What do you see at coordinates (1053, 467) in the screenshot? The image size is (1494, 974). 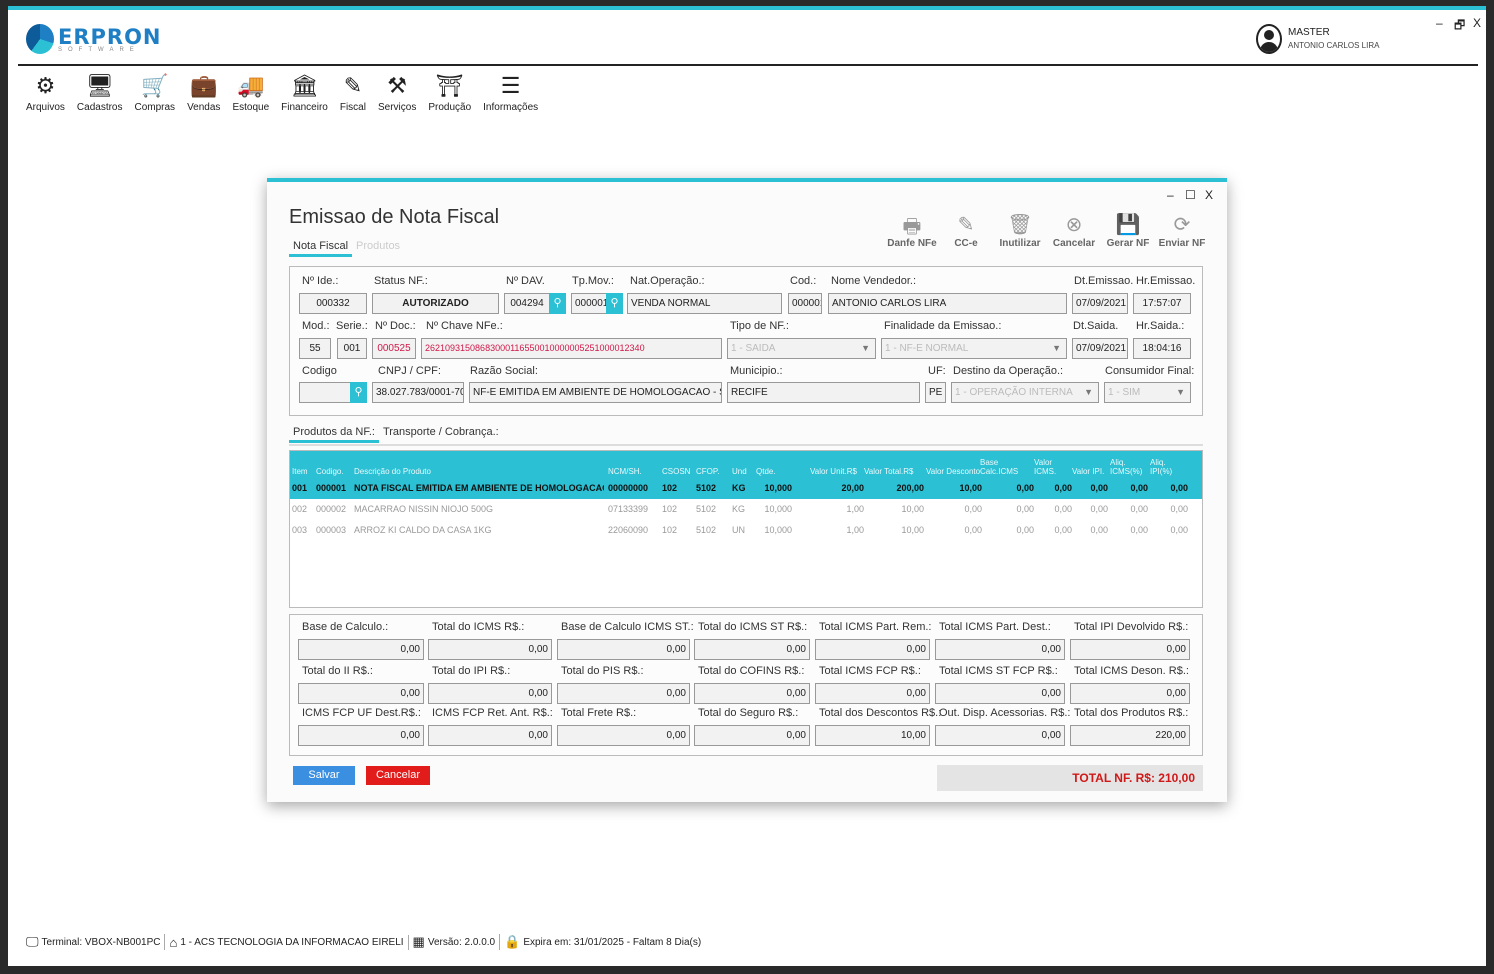 I see `grid-column-header: Valor ICMS.` at bounding box center [1053, 467].